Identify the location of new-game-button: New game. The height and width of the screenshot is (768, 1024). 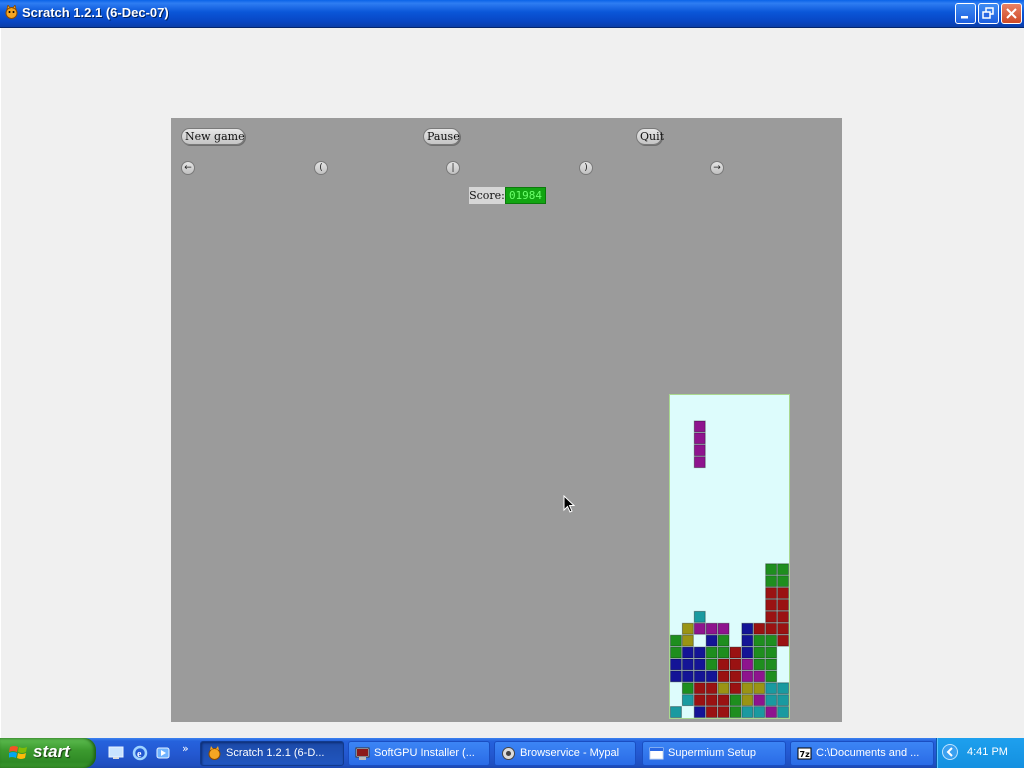
(213, 136).